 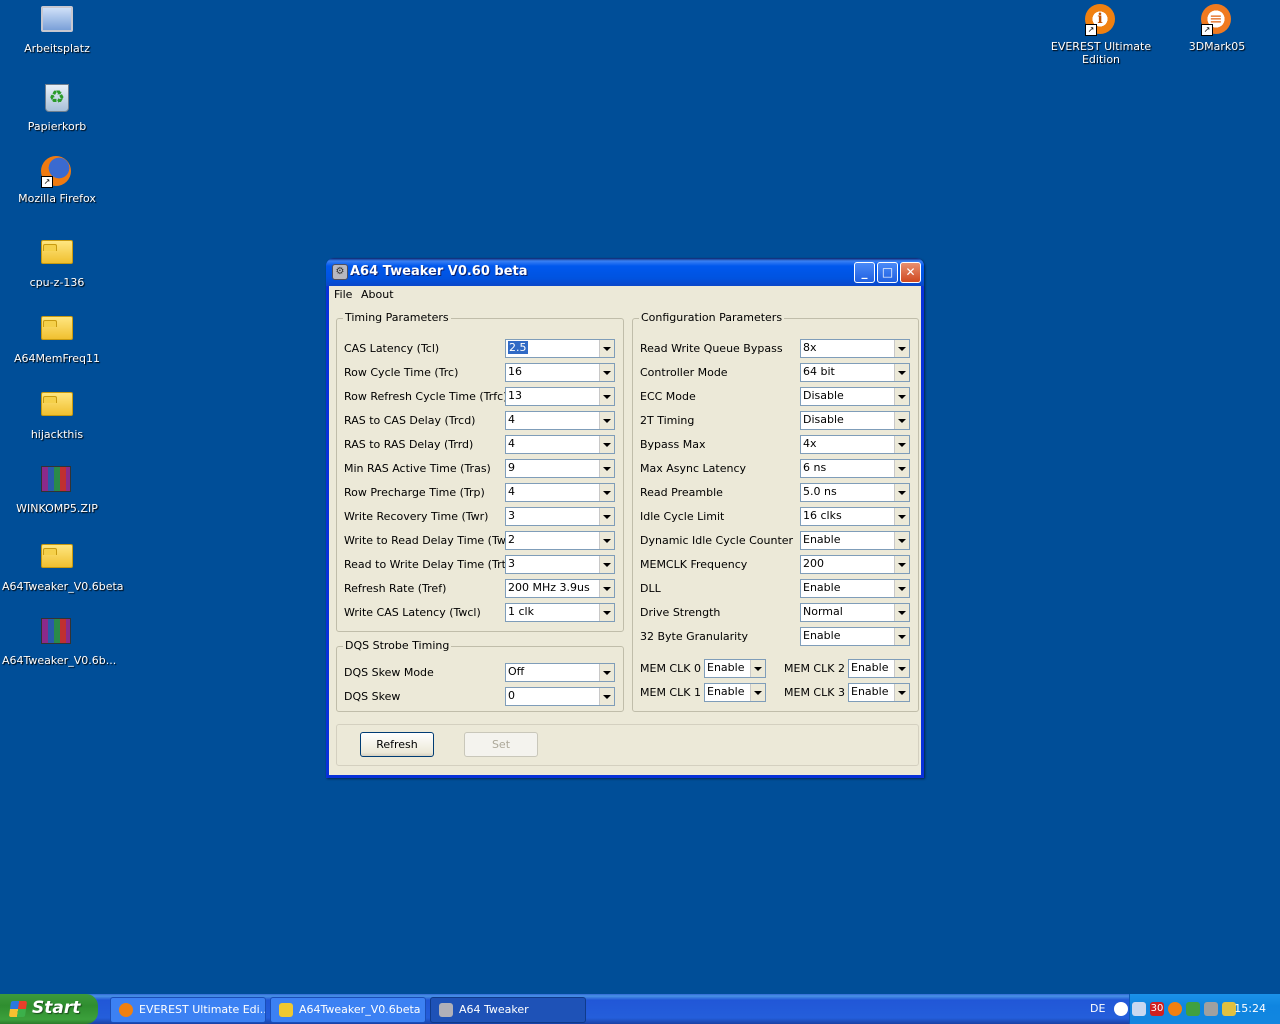 What do you see at coordinates (501, 744) in the screenshot?
I see `set-button: Set` at bounding box center [501, 744].